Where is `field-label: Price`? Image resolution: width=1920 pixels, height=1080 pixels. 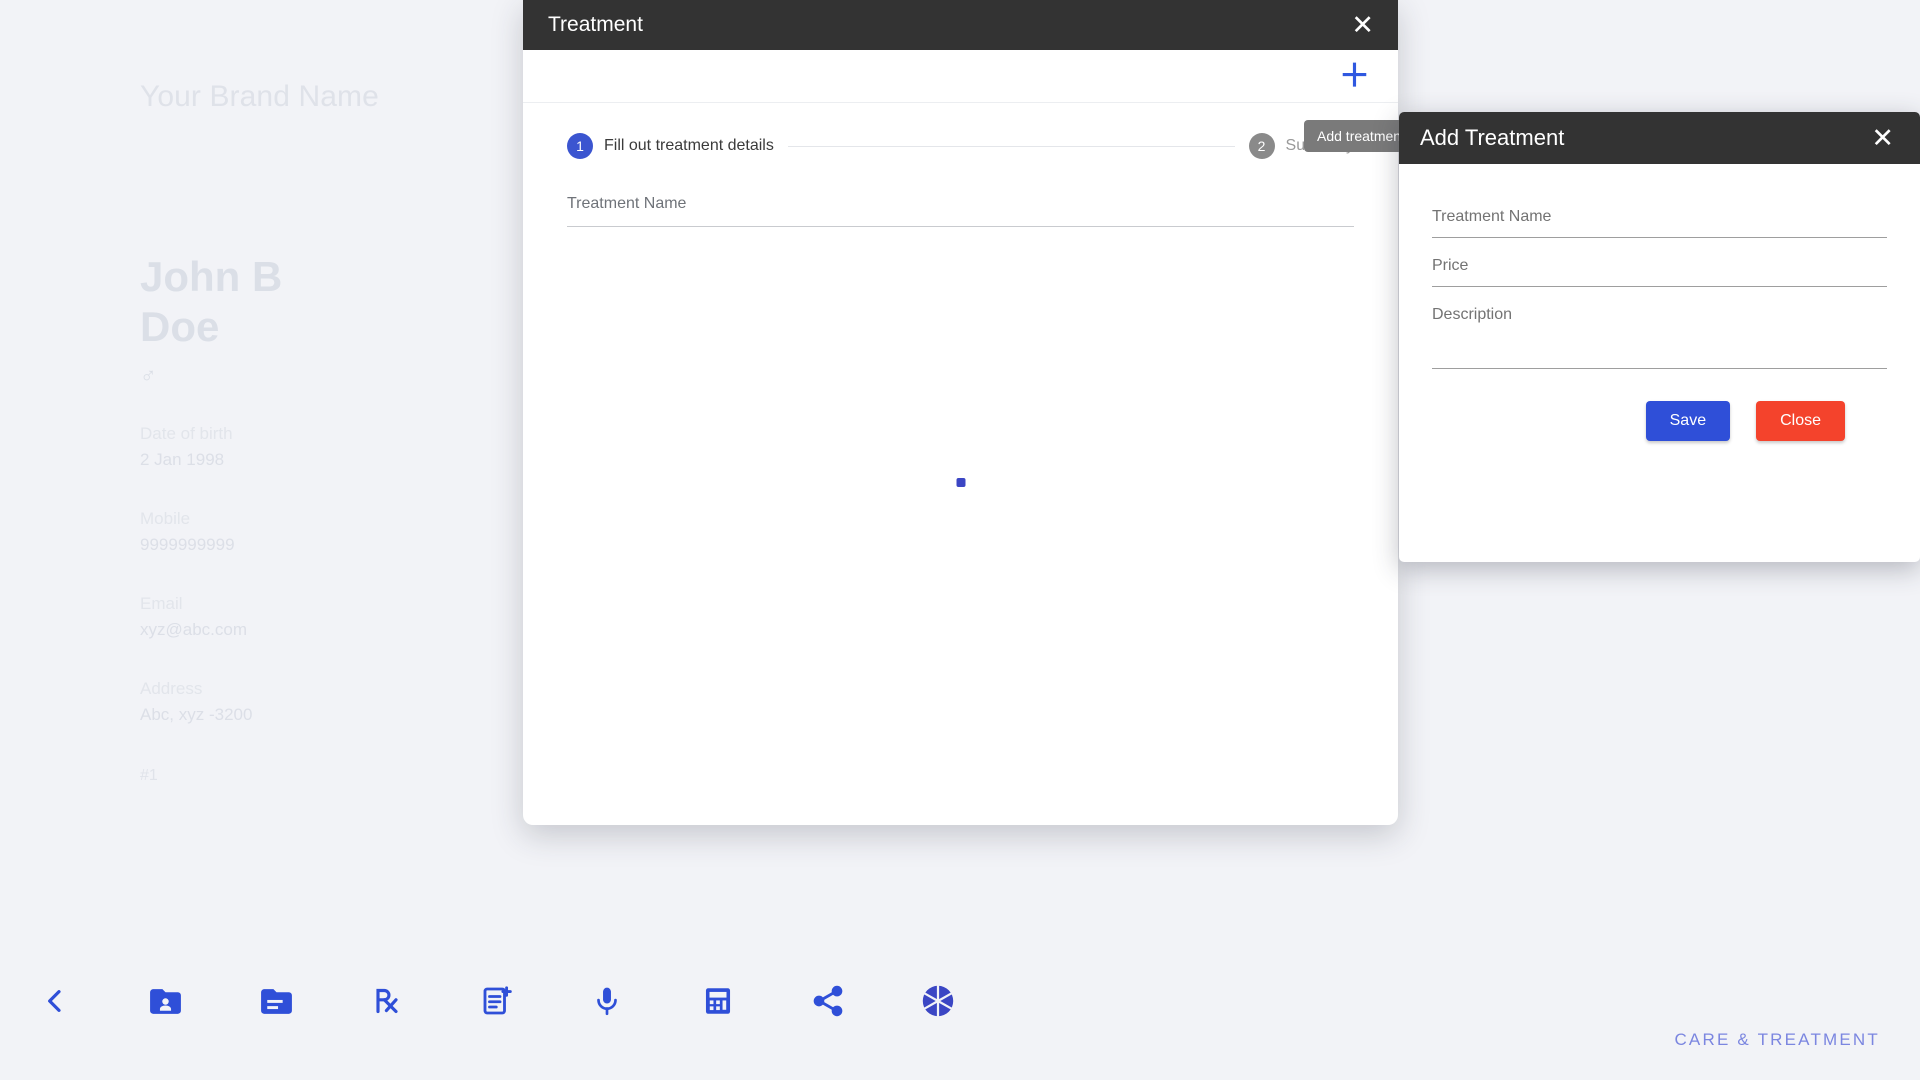 field-label: Price is located at coordinates (1450, 265).